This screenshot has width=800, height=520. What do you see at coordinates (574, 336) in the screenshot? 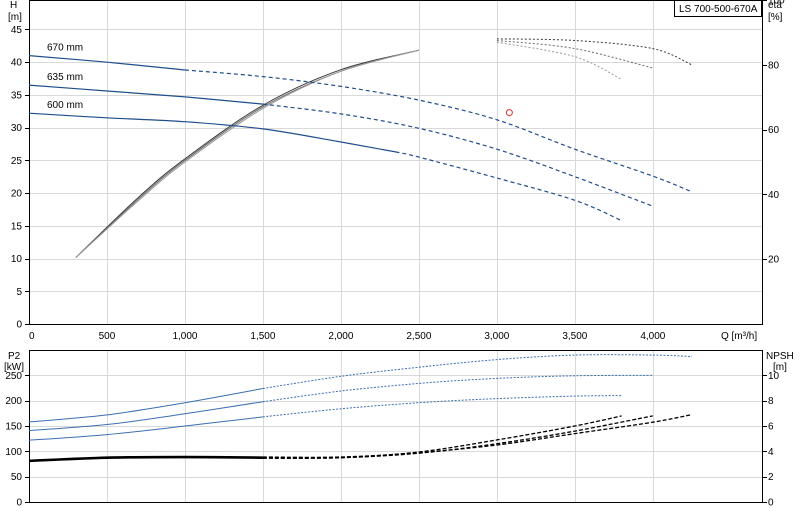
I see `q-tick-label: 3,500` at bounding box center [574, 336].